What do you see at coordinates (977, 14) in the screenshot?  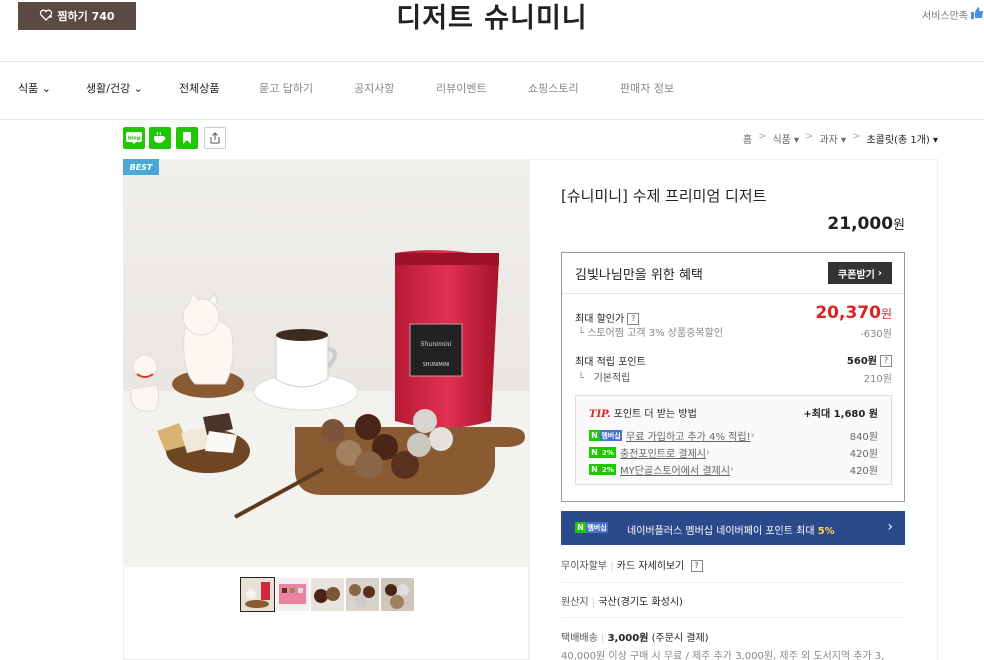 I see `thumbs-up-icon` at bounding box center [977, 14].